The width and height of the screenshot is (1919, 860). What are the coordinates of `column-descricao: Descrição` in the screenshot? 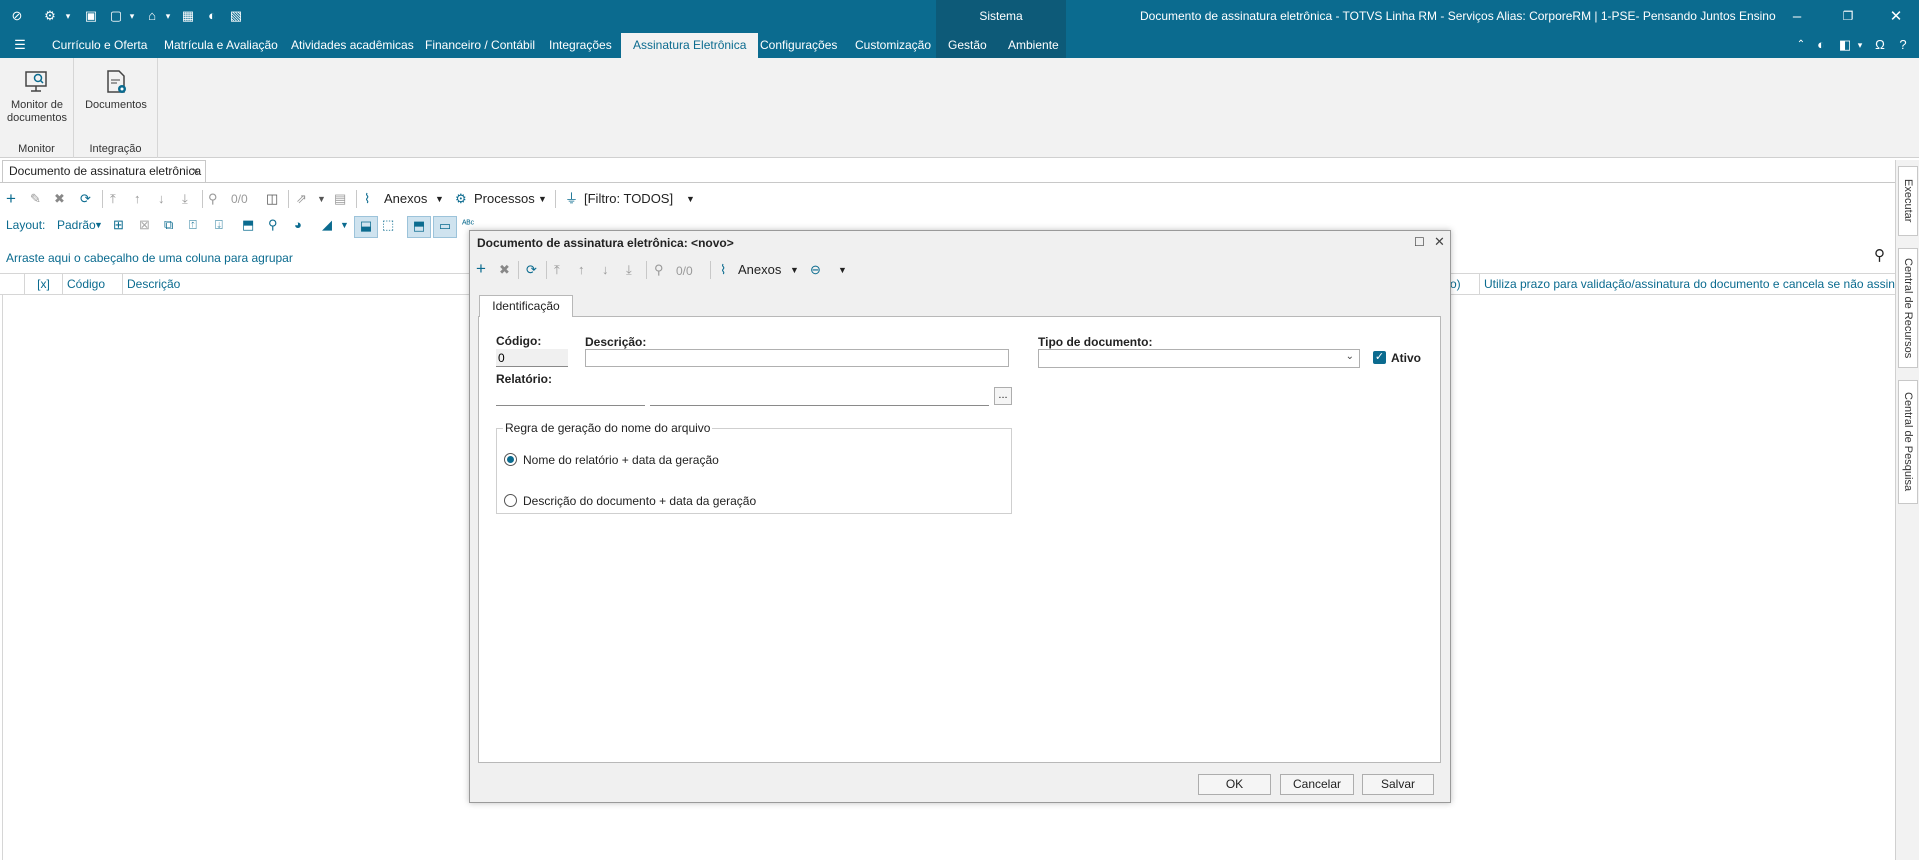 It's located at (297, 284).